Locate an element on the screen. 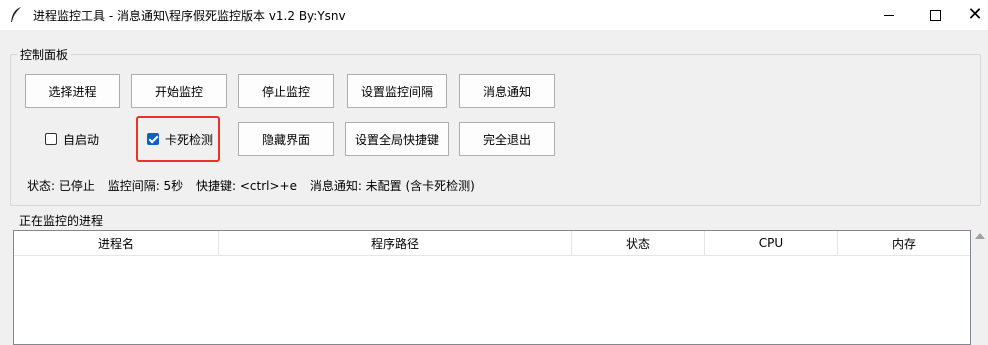 Image resolution: width=988 pixels, height=345 pixels. minimize-button is located at coordinates (889, 15).